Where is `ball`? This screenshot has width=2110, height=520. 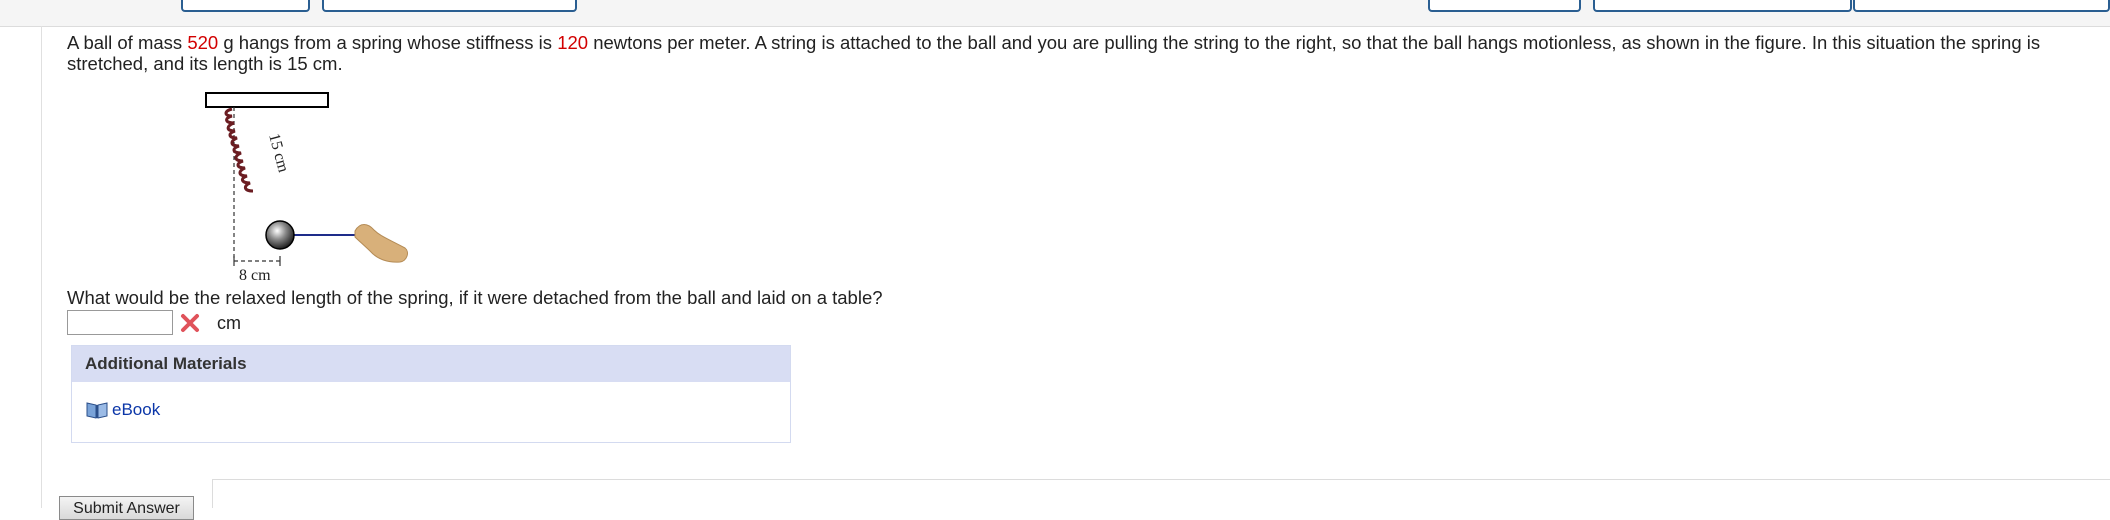
ball is located at coordinates (280, 235).